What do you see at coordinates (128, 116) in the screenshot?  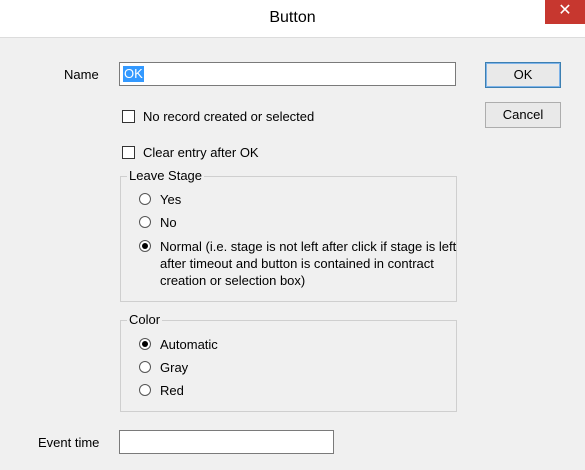 I see `no-record-checkbox` at bounding box center [128, 116].